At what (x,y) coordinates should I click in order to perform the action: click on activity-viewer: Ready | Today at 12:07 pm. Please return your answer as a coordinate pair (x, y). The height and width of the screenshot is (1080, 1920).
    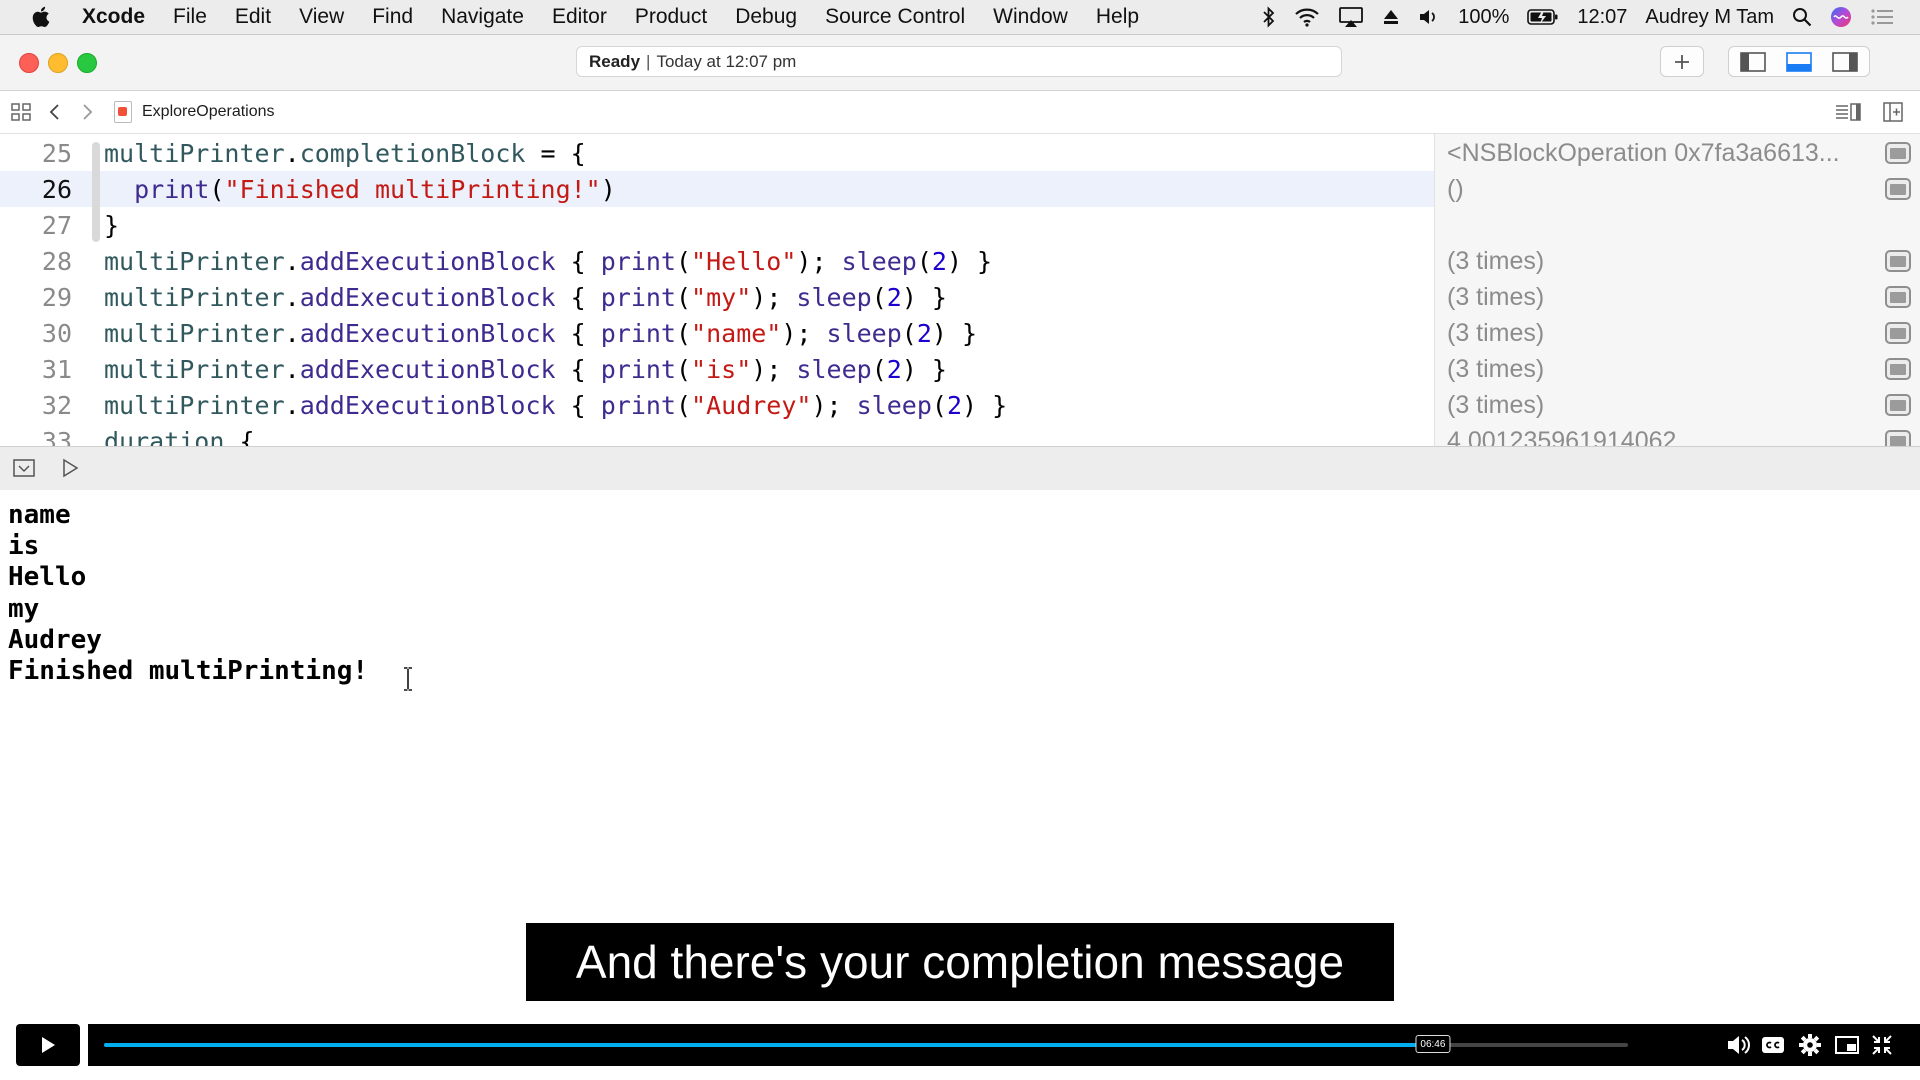
    Looking at the image, I should click on (959, 61).